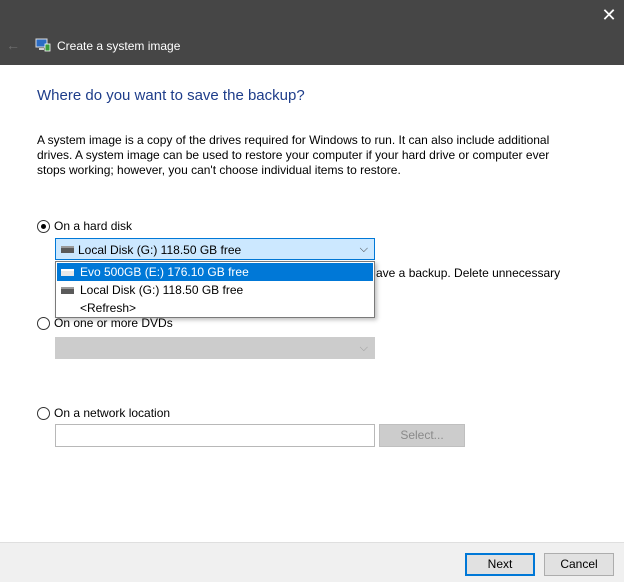 The height and width of the screenshot is (582, 624). Describe the element at coordinates (215, 348) in the screenshot. I see `dvd-select: ⌵` at that location.